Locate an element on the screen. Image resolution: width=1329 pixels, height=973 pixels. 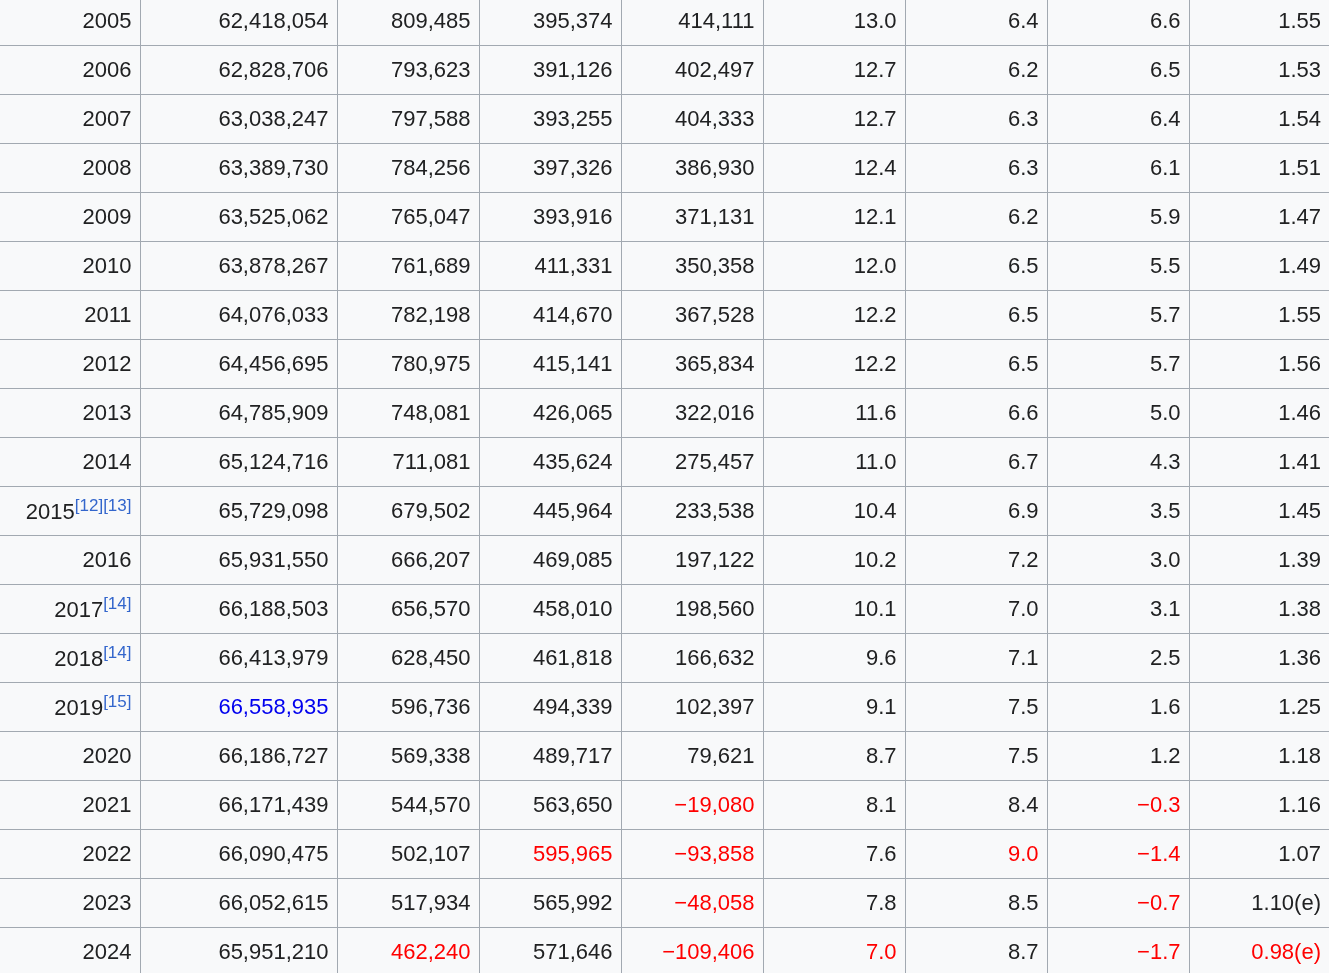
table-cell: 402,497 is located at coordinates (692, 70).